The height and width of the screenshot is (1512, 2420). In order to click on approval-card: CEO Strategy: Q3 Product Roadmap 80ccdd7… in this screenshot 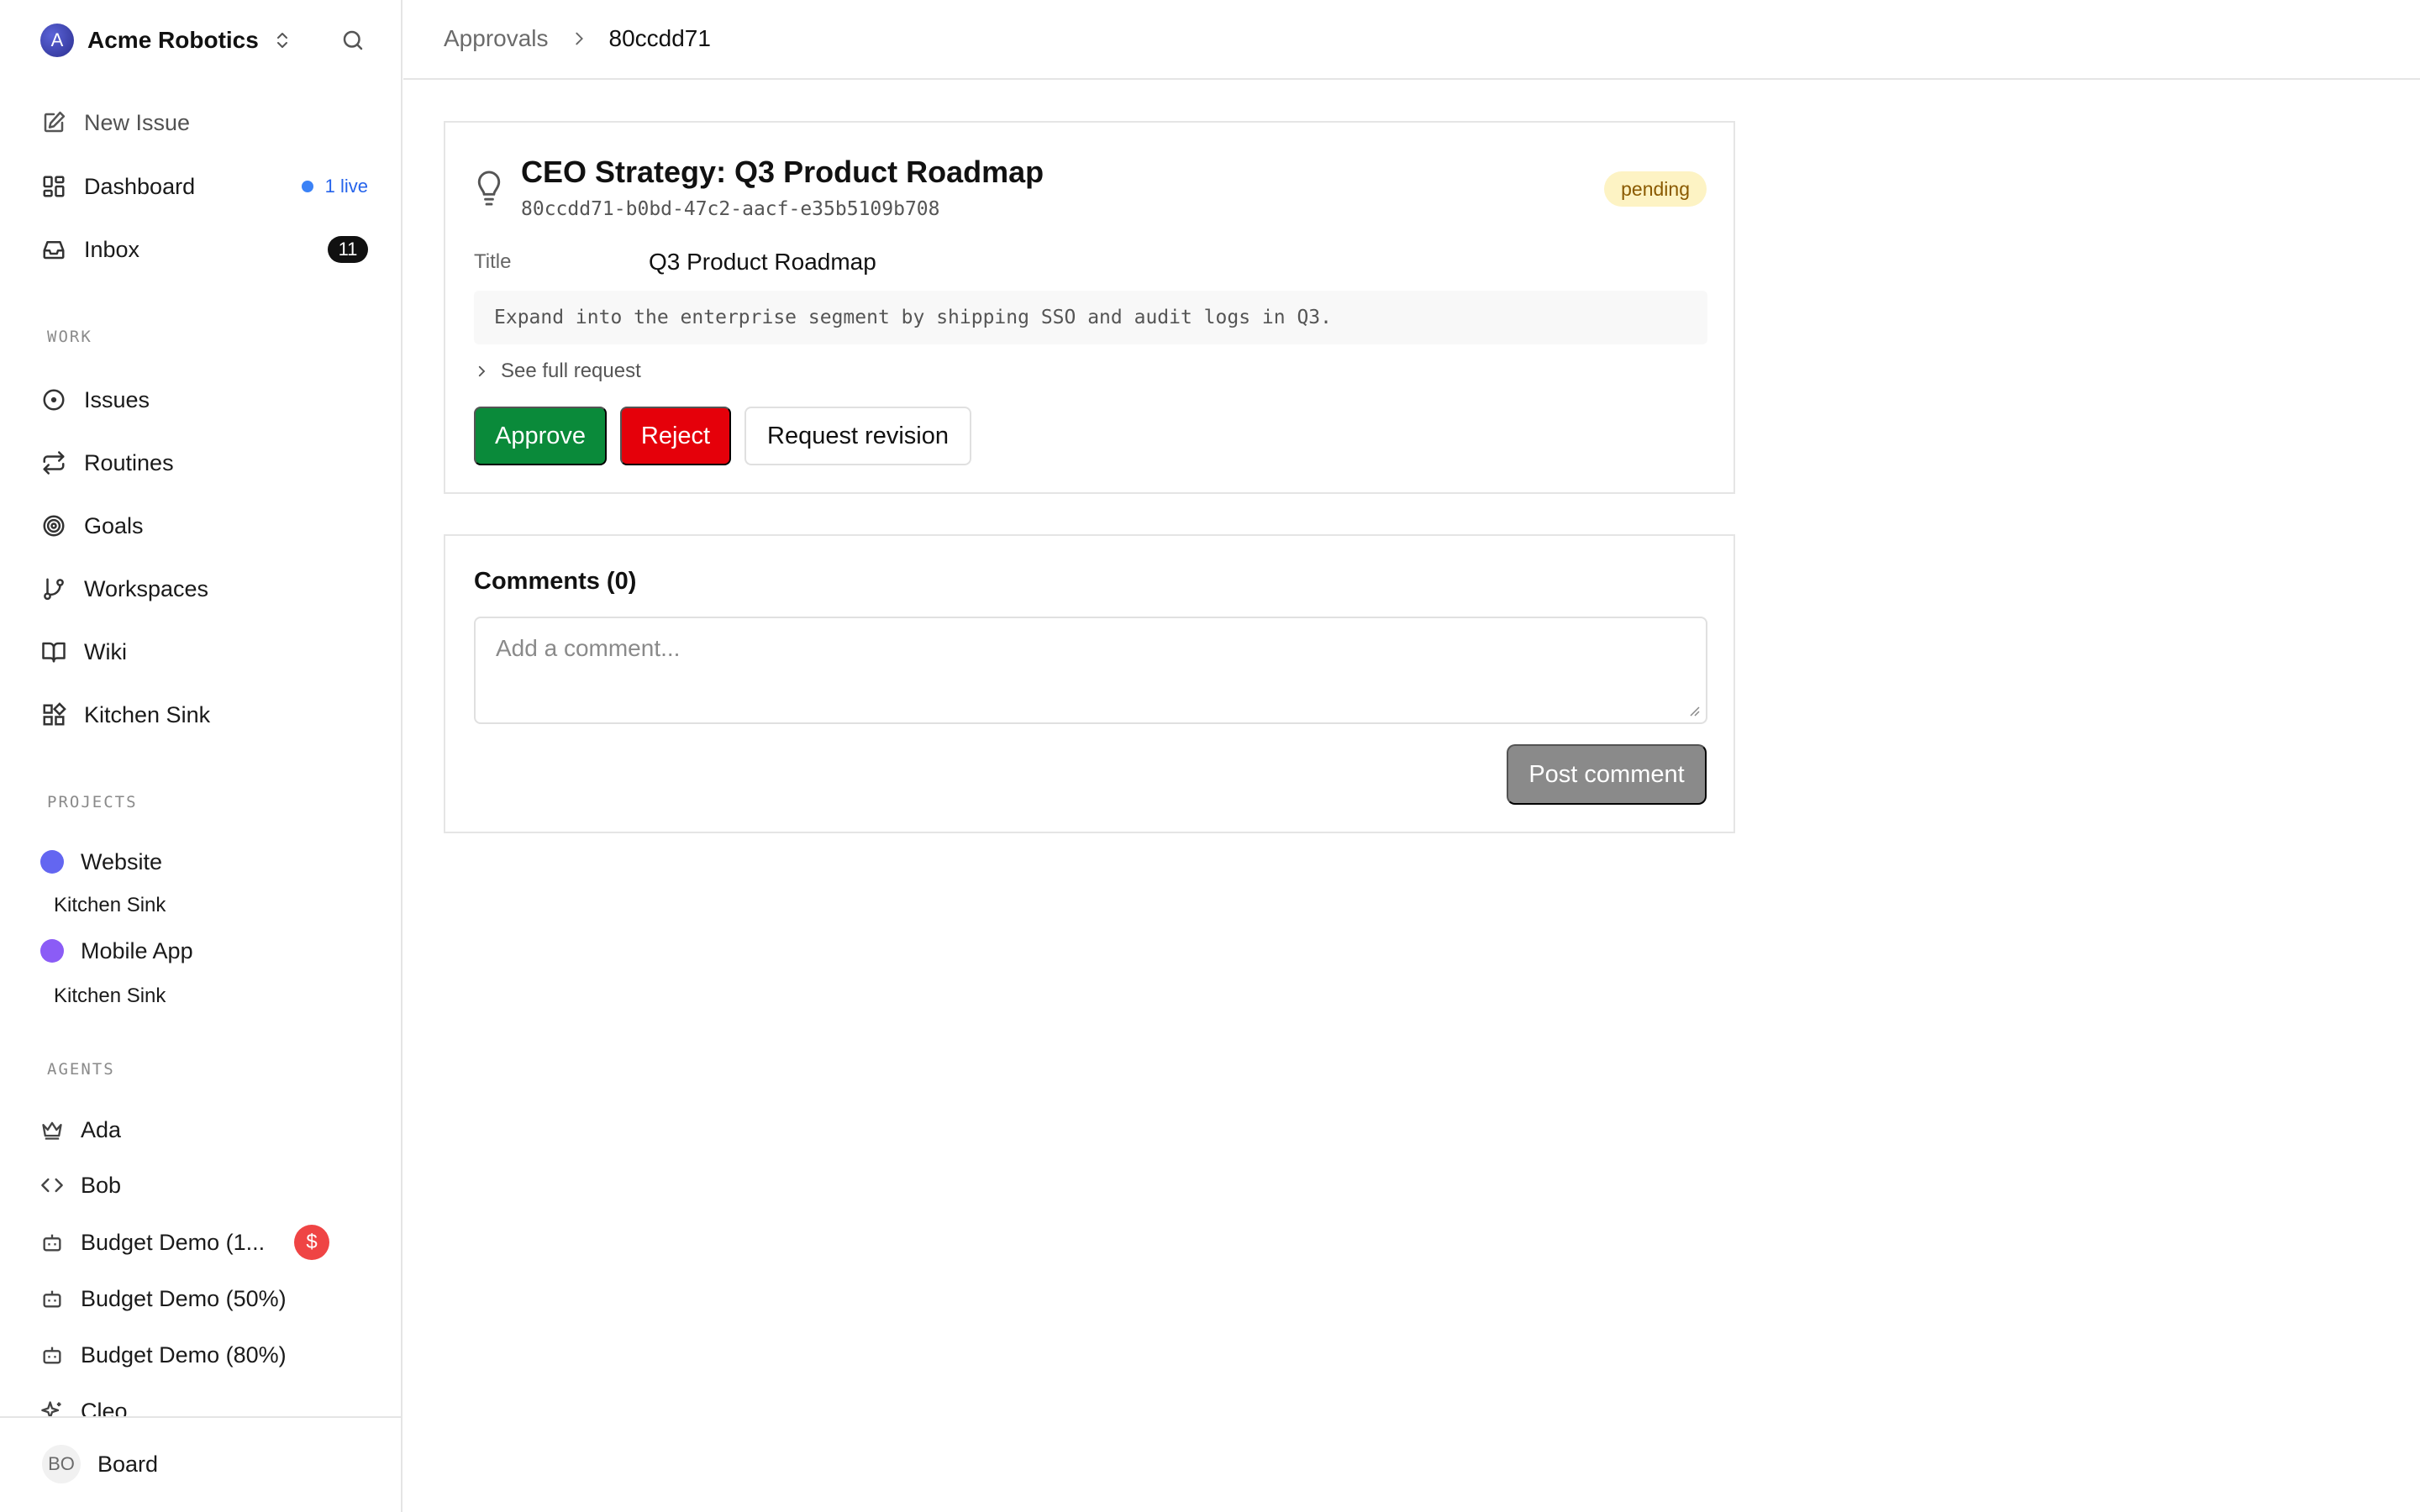, I will do `click(1089, 307)`.